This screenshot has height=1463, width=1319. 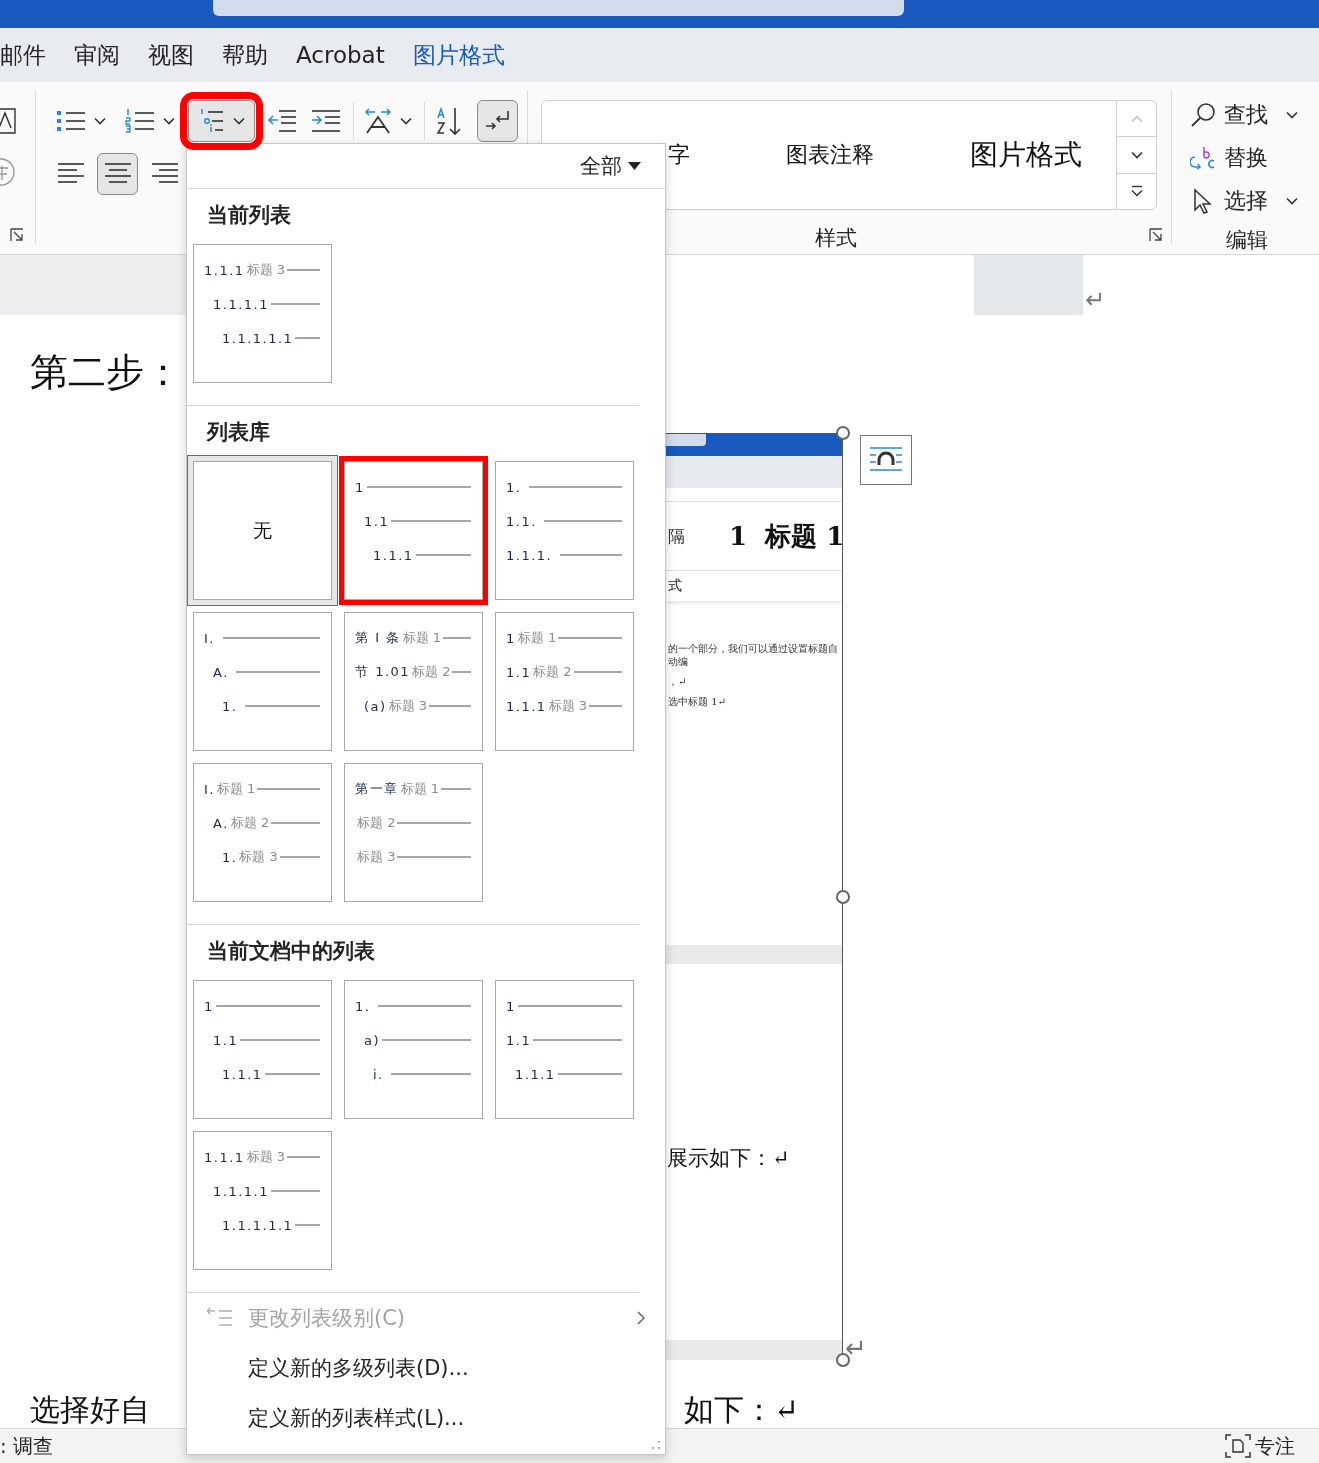 What do you see at coordinates (610, 166) in the screenshot?
I see `filter-dropdown: 全部` at bounding box center [610, 166].